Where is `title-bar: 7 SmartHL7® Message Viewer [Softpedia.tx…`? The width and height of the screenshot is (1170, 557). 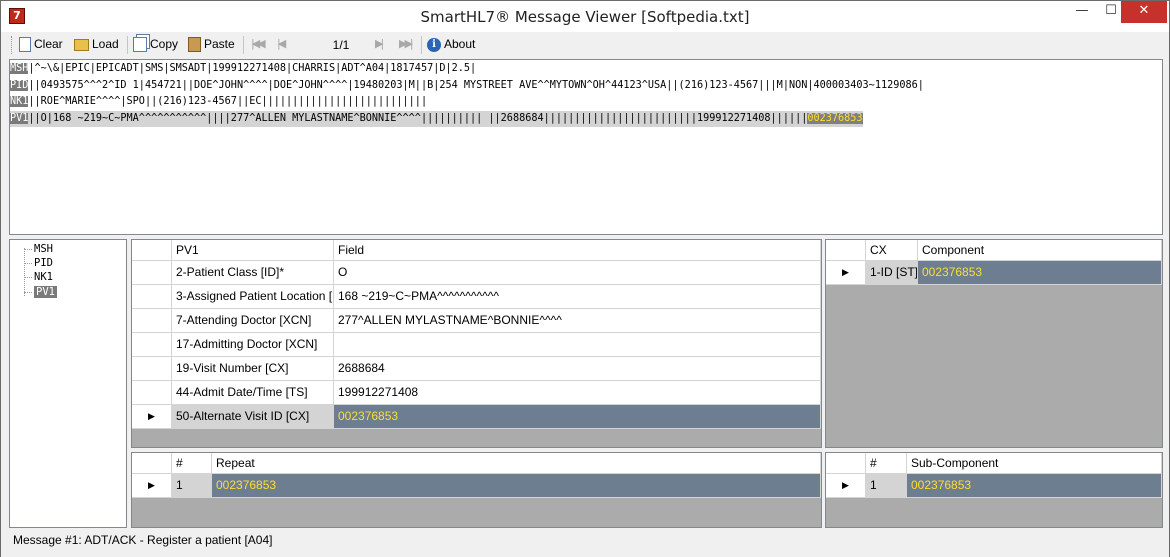 title-bar: 7 SmartHL7® Message Viewer [Softpedia.tx… is located at coordinates (585, 16).